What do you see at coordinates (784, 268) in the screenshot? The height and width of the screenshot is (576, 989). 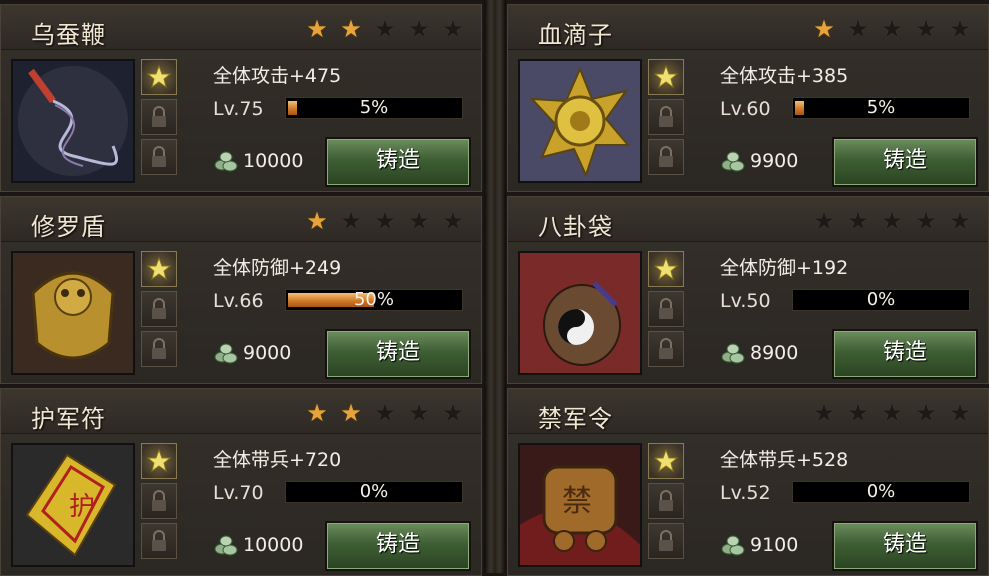 I see `stat-bonus: 全体防御+192` at bounding box center [784, 268].